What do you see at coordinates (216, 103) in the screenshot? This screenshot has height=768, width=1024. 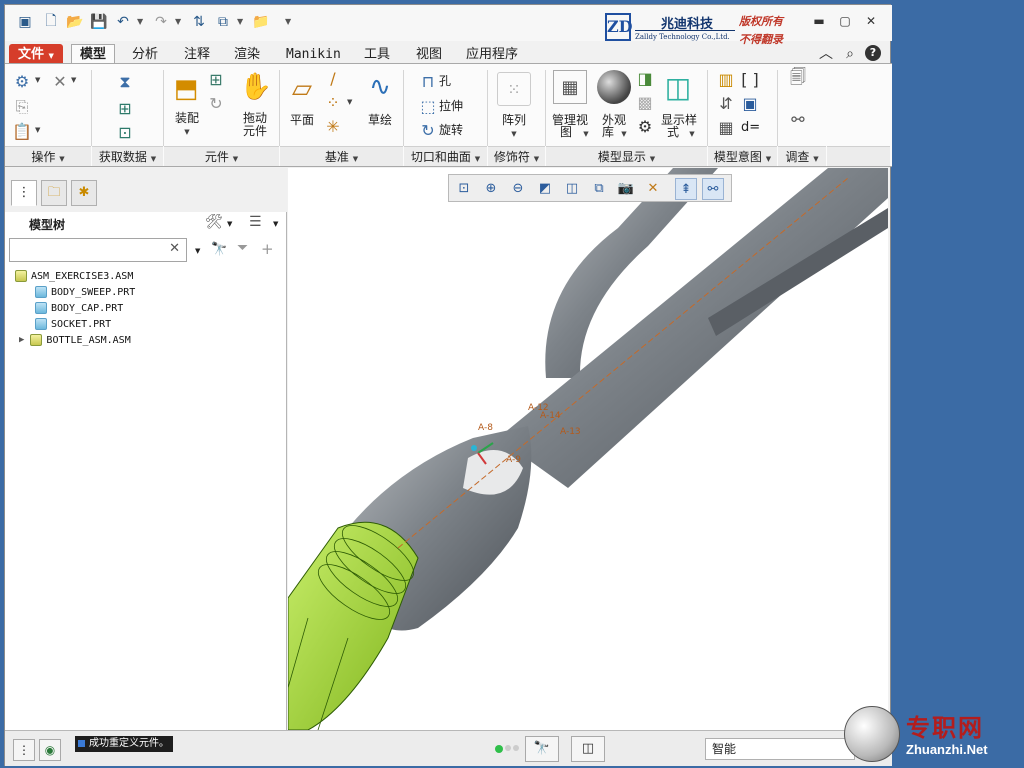 I see `repeat-icon: ↻` at bounding box center [216, 103].